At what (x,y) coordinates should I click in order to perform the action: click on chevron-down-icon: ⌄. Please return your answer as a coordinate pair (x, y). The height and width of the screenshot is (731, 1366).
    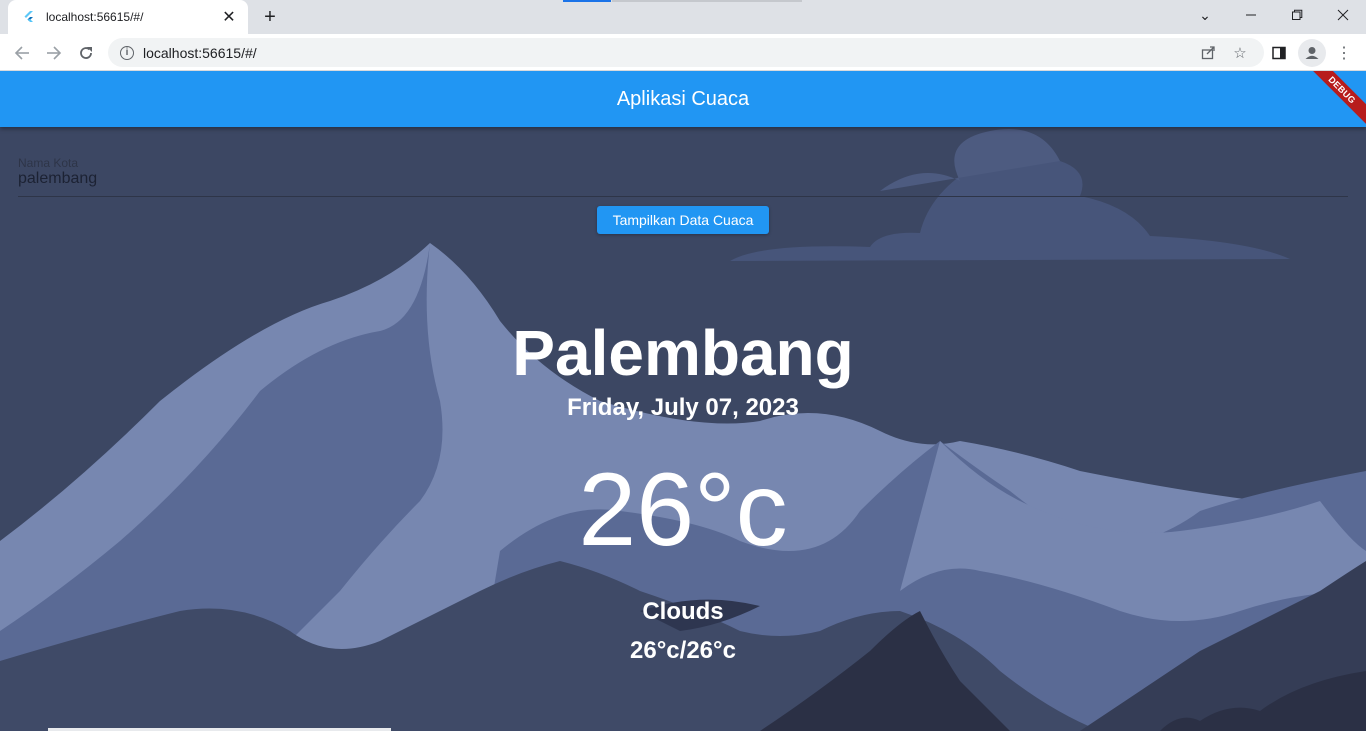
    Looking at the image, I should click on (1205, 15).